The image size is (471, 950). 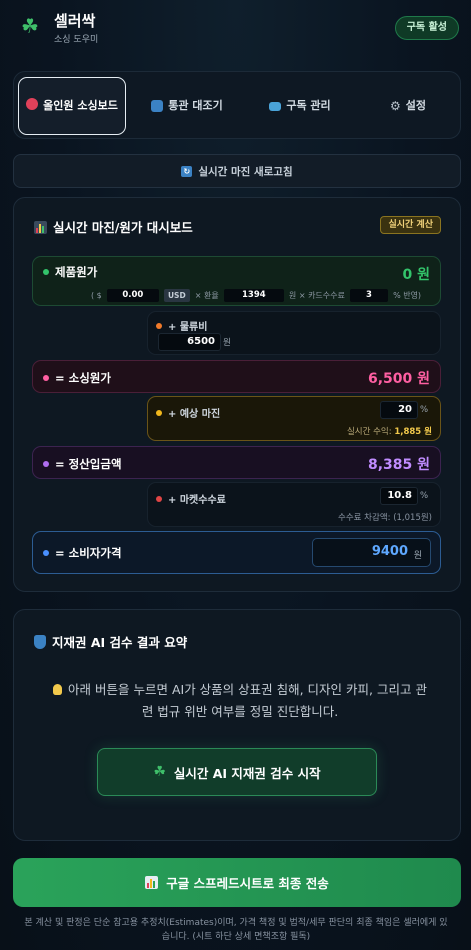 What do you see at coordinates (88, 553) in the screenshot?
I see `consumer-price-label-text: = 소비자가격` at bounding box center [88, 553].